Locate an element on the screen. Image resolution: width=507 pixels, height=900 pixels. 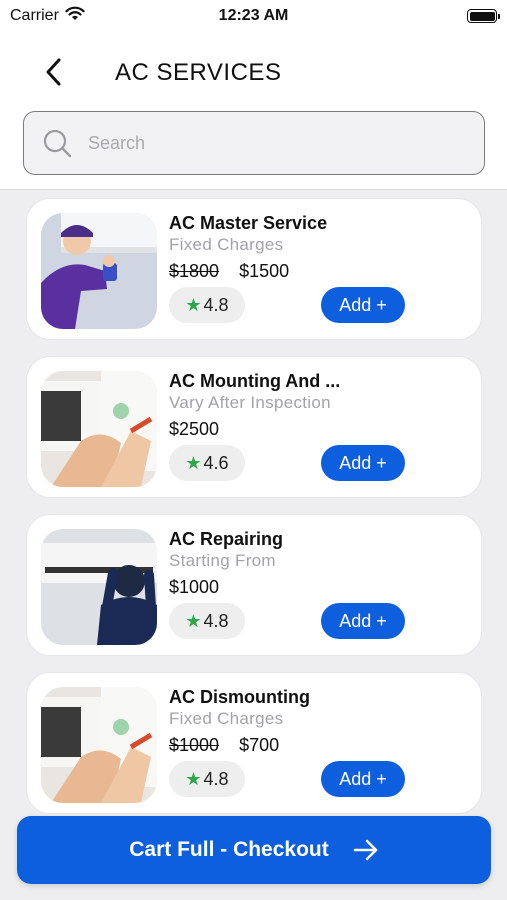
price: $700 is located at coordinates (259, 745).